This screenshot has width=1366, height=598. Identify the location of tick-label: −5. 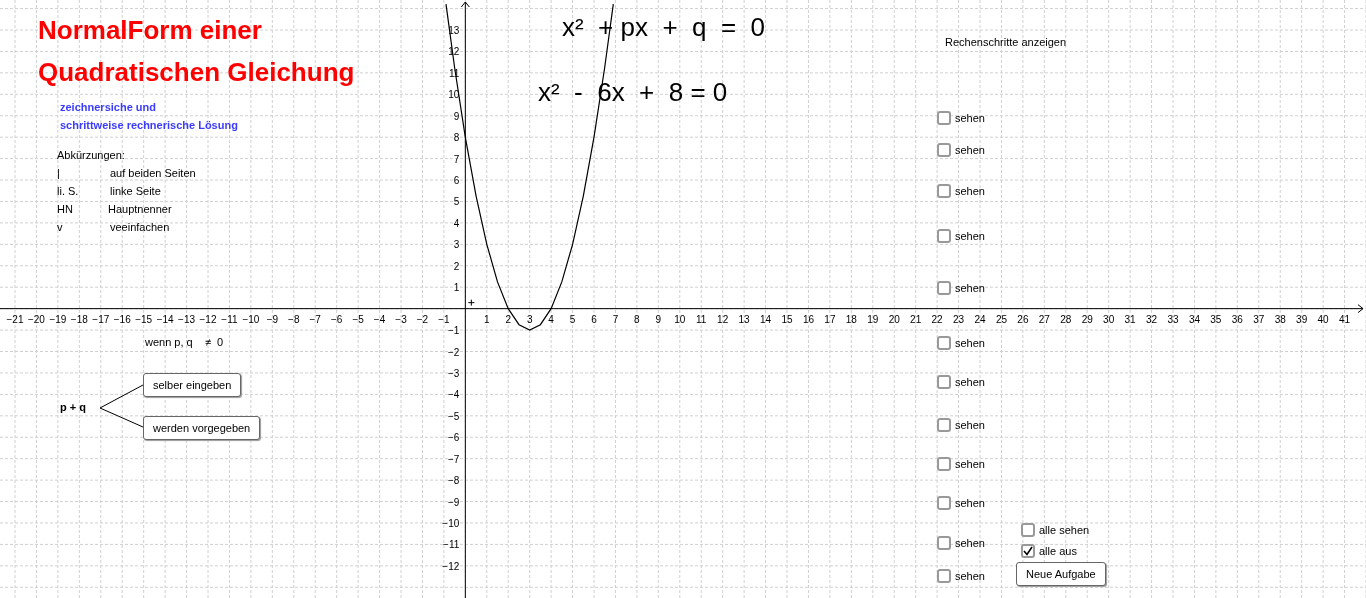
(358, 319).